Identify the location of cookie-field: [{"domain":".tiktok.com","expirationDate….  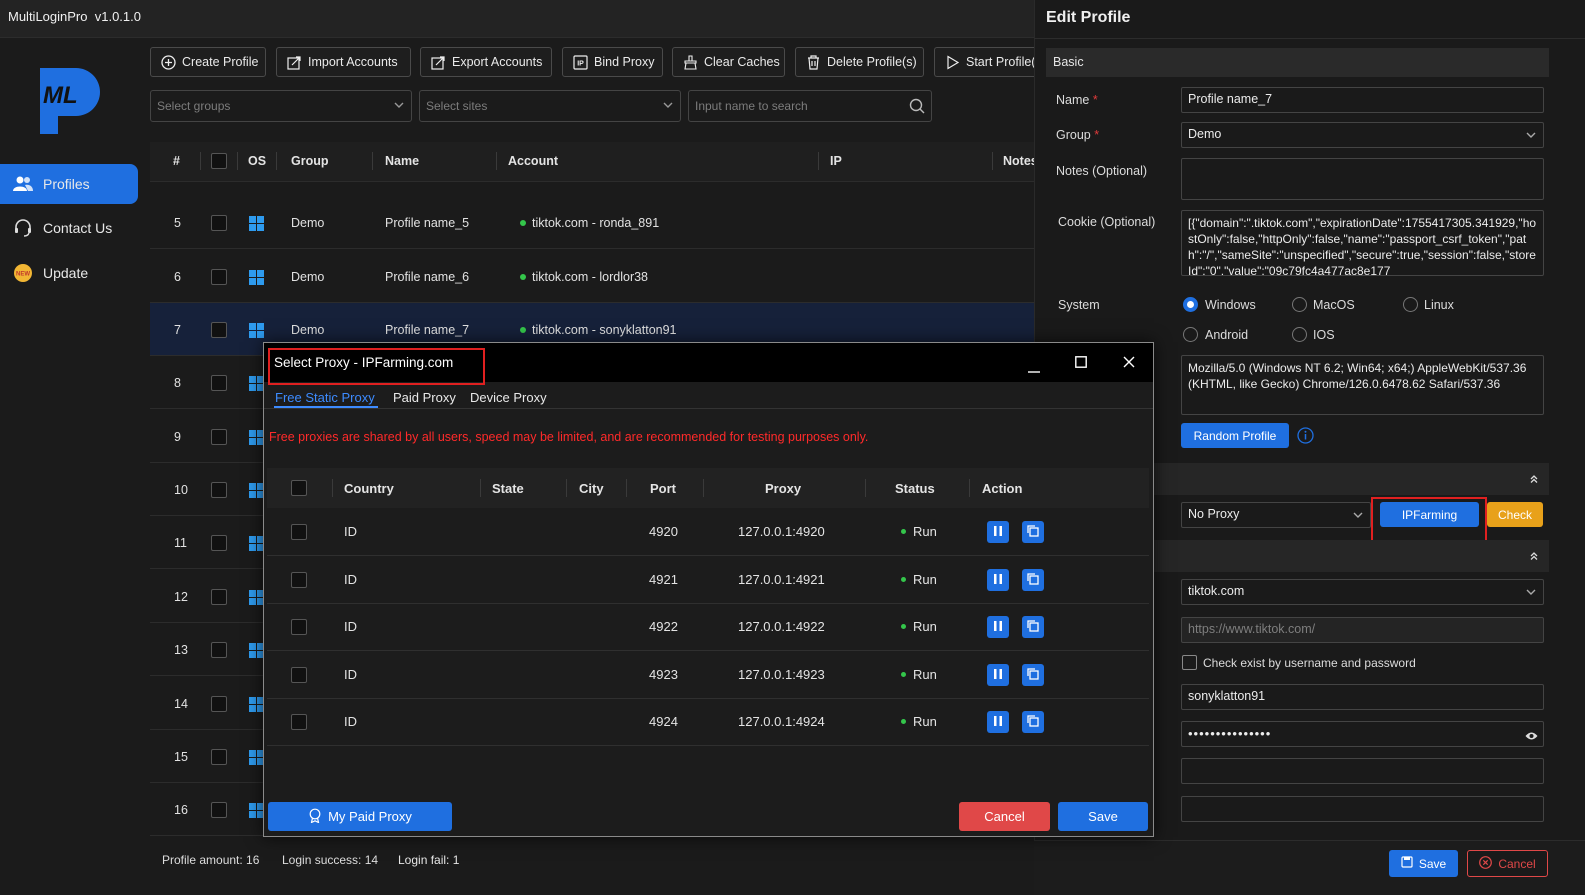
(1362, 243).